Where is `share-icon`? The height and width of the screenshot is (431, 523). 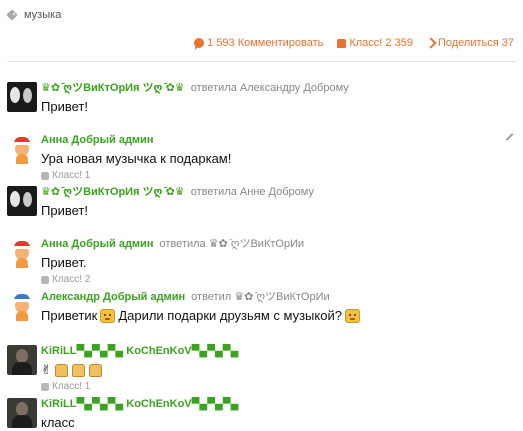
share-icon is located at coordinates (431, 43).